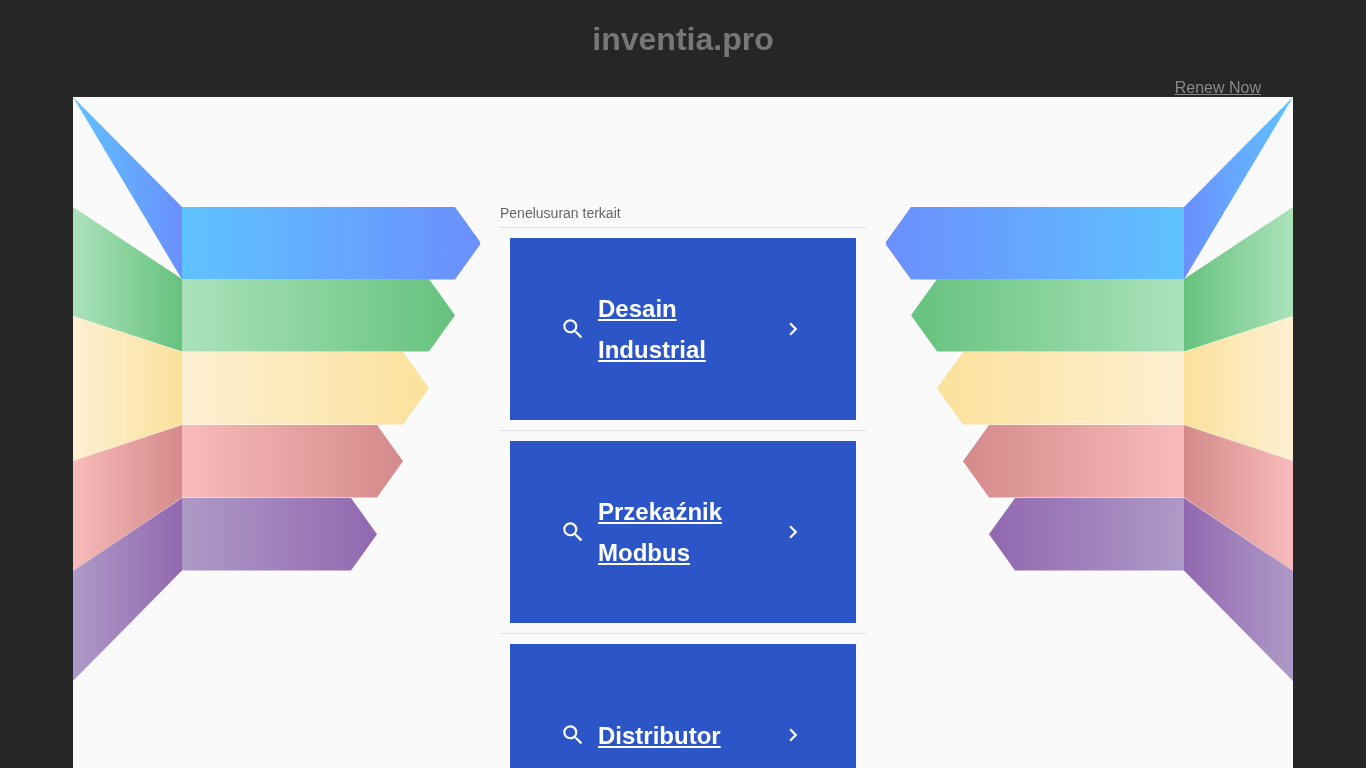  I want to click on renew-link: Renew Now, so click(1217, 88).